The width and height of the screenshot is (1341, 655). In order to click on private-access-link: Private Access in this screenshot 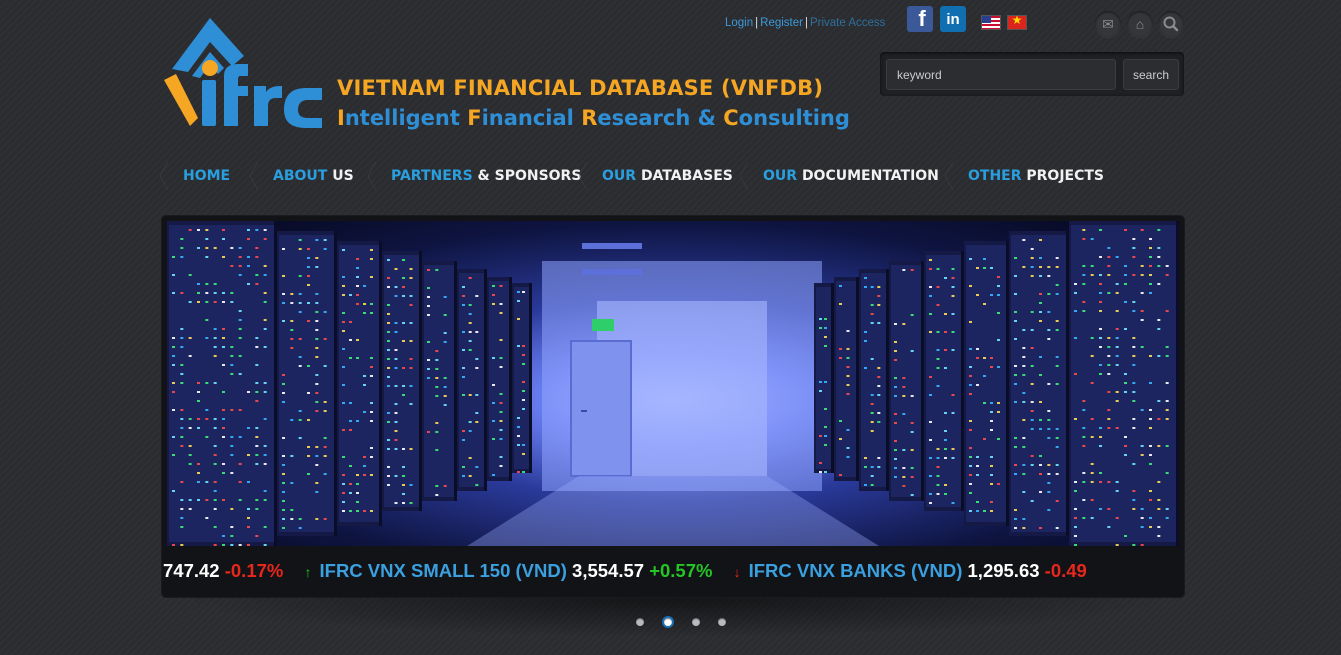, I will do `click(847, 23)`.